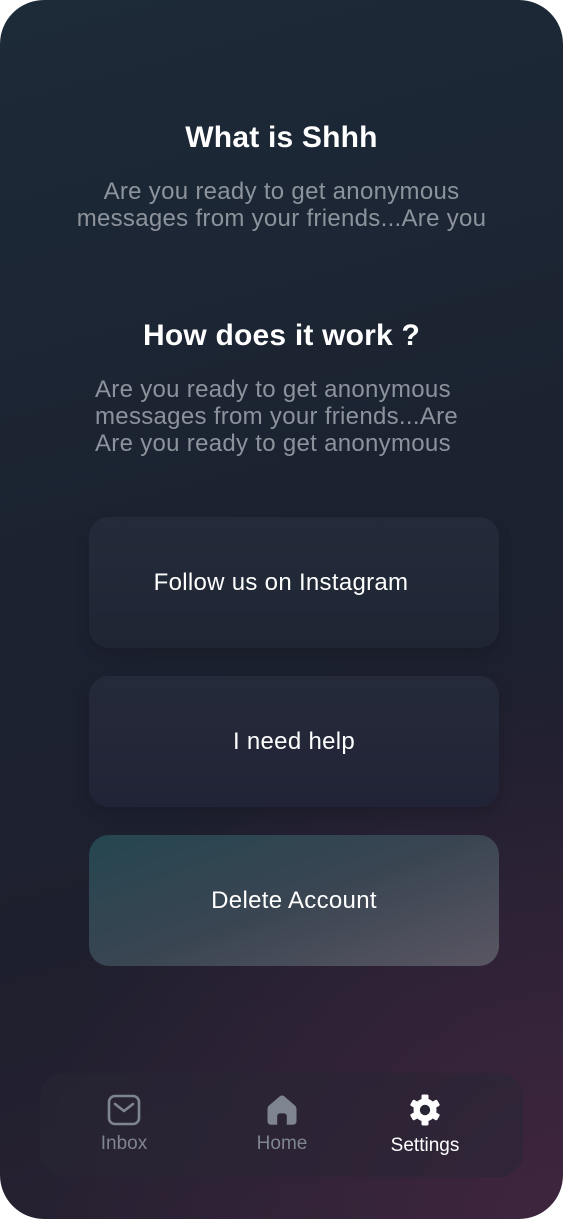  I want to click on tab-settings-label: Settings, so click(425, 1145).